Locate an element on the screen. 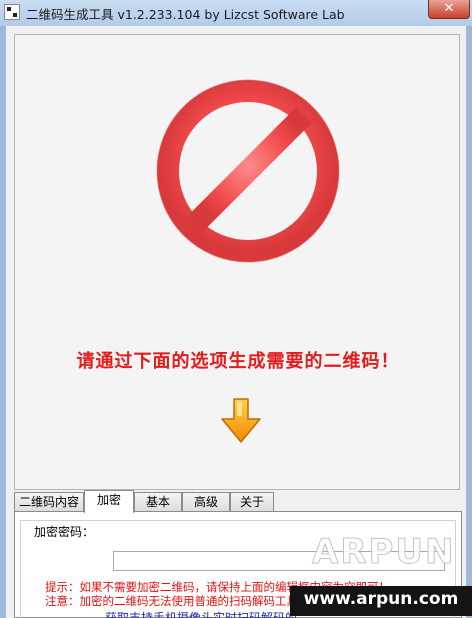 This screenshot has height=618, width=472. qr-app-icon is located at coordinates (12, 12).